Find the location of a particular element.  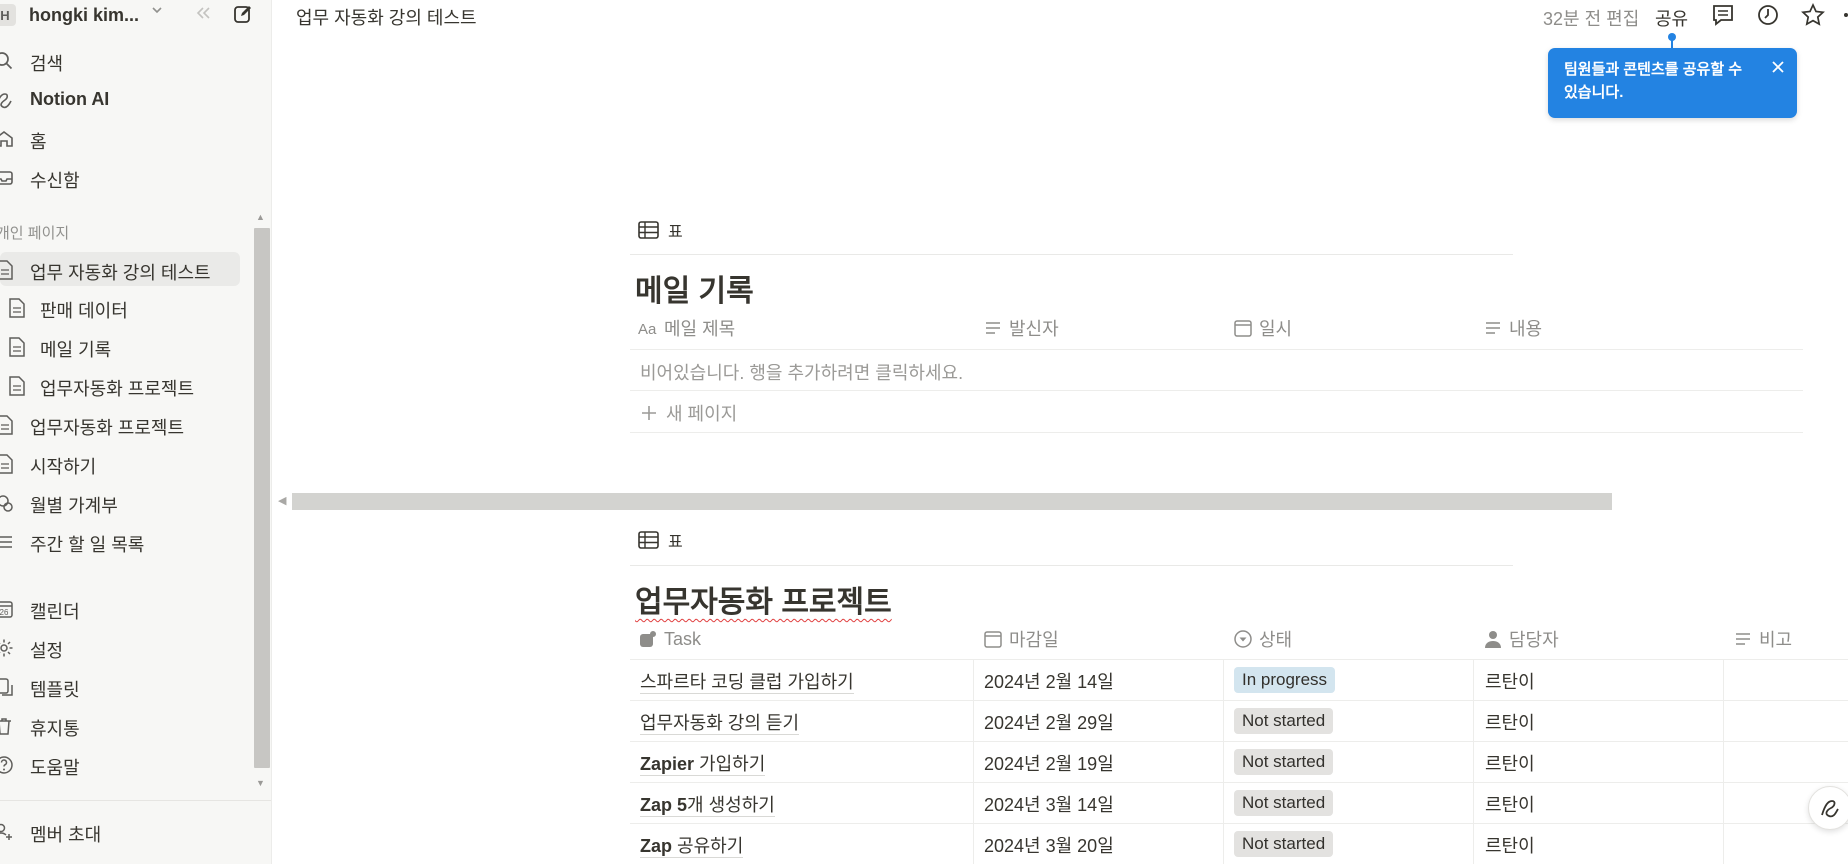

tooltip-pin is located at coordinates (1672, 37).